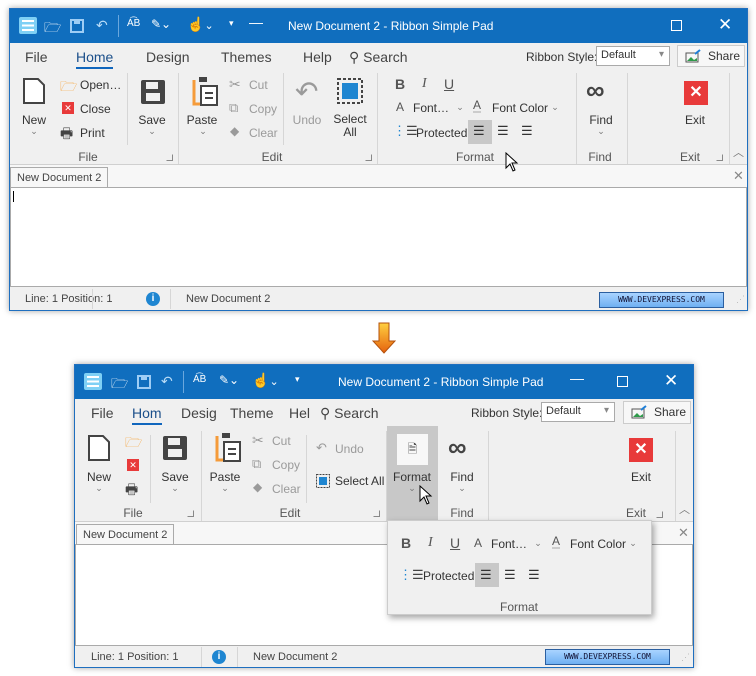 The width and height of the screenshot is (756, 676). Describe the element at coordinates (350, 91) in the screenshot. I see `select-all-icon` at that location.